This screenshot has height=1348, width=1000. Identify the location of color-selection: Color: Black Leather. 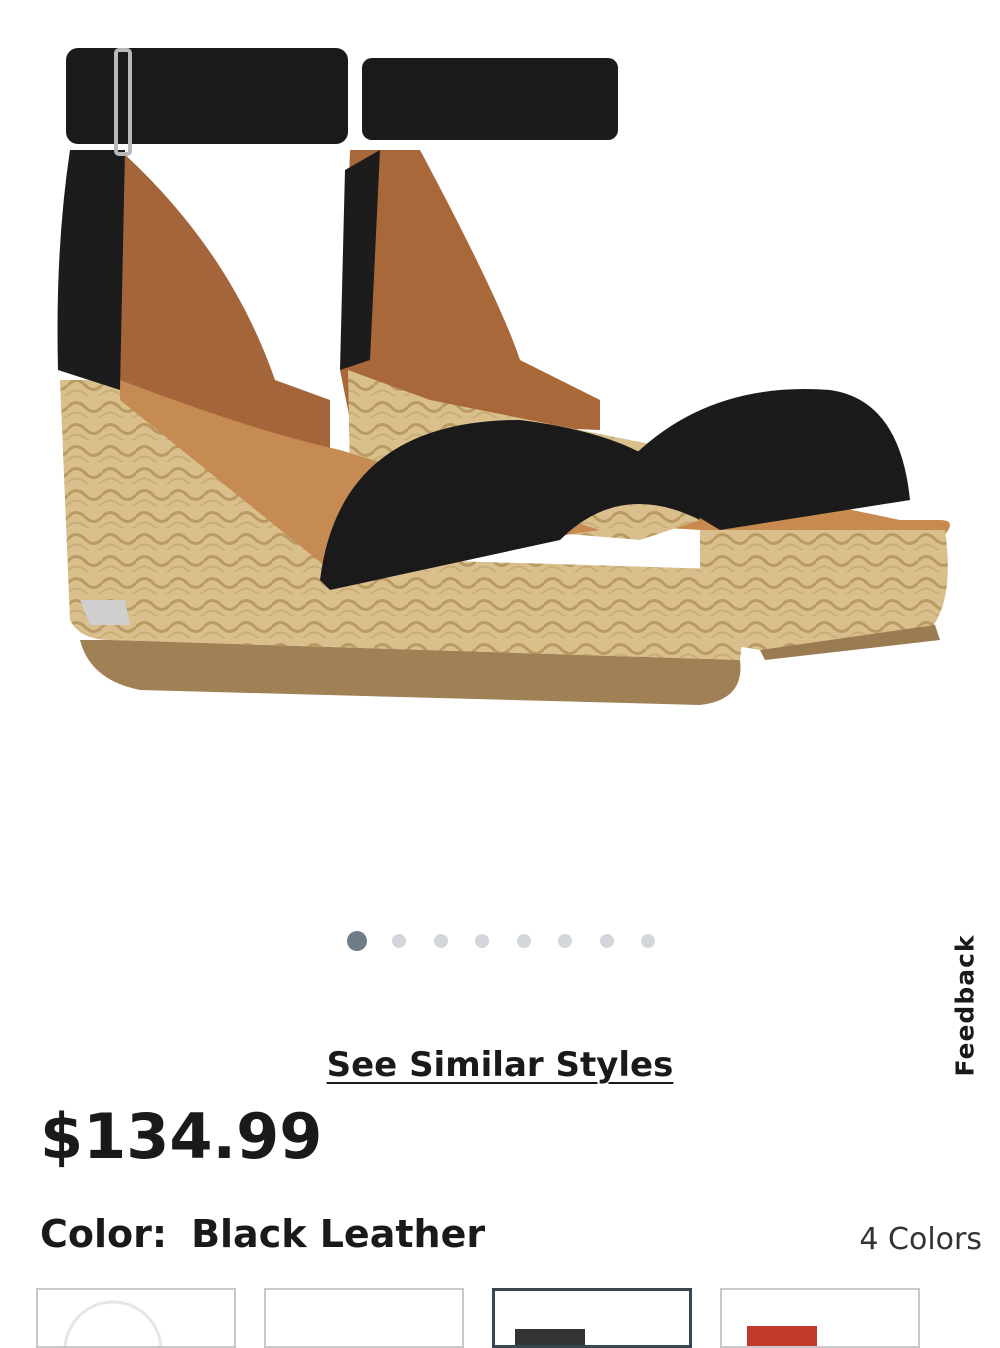
(262, 1234).